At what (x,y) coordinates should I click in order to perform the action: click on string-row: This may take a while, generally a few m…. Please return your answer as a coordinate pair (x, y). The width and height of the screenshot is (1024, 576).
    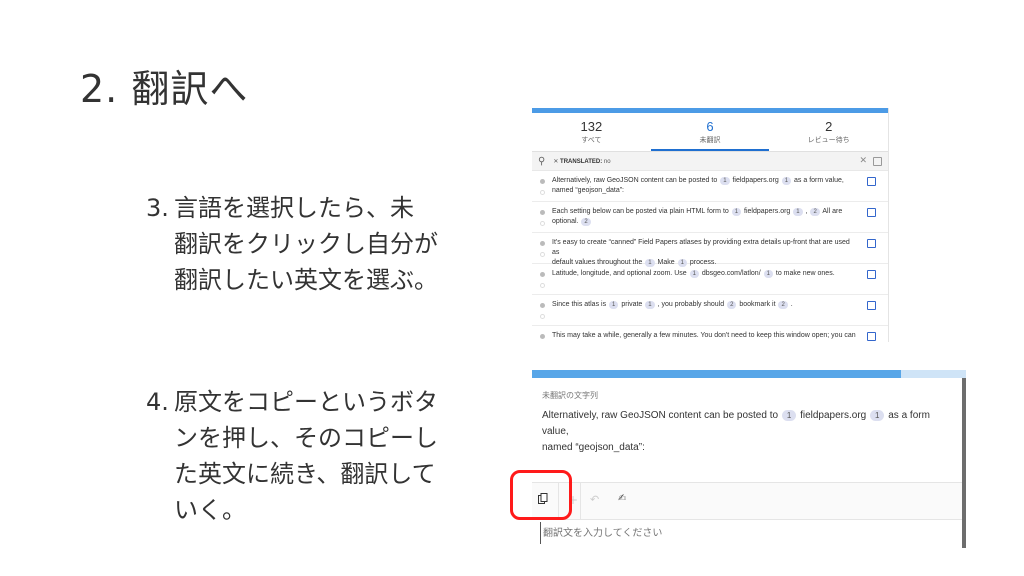
    Looking at the image, I should click on (710, 334).